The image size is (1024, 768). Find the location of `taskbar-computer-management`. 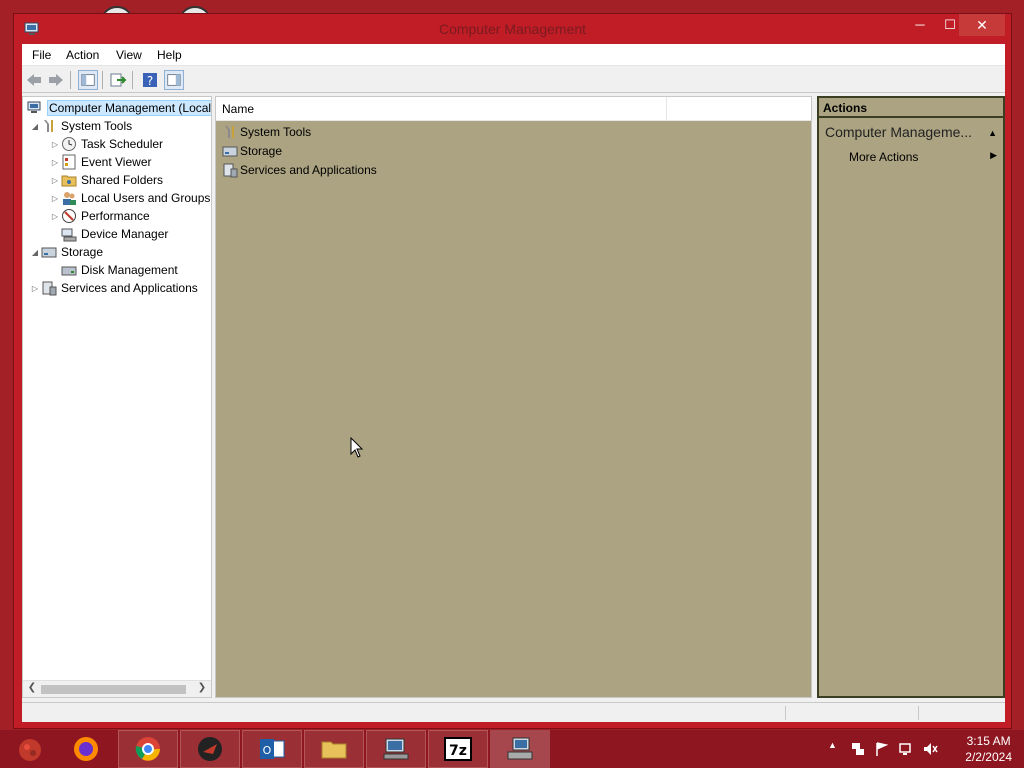

taskbar-computer-management is located at coordinates (520, 749).